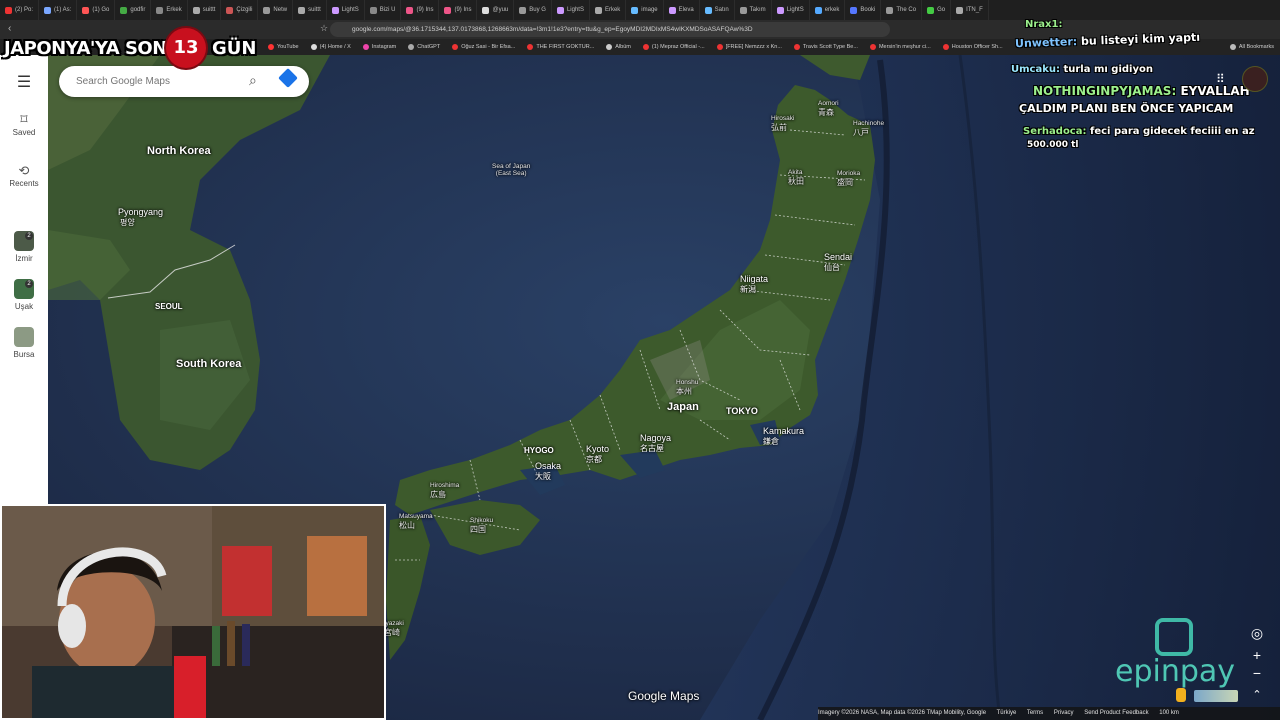  Describe the element at coordinates (179, 151) in the screenshot. I see `map-label-north-korea: North Korea` at that location.